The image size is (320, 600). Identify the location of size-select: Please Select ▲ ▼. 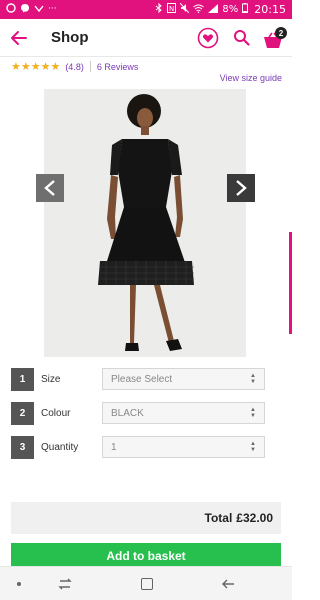
(183, 379).